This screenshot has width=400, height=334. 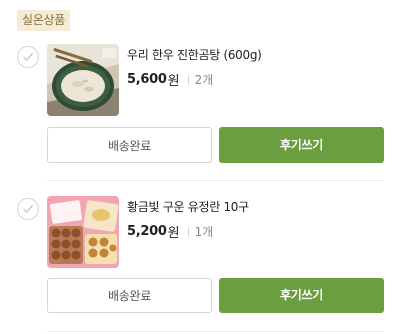 I want to click on section-badge: 실온상품, so click(x=43, y=20).